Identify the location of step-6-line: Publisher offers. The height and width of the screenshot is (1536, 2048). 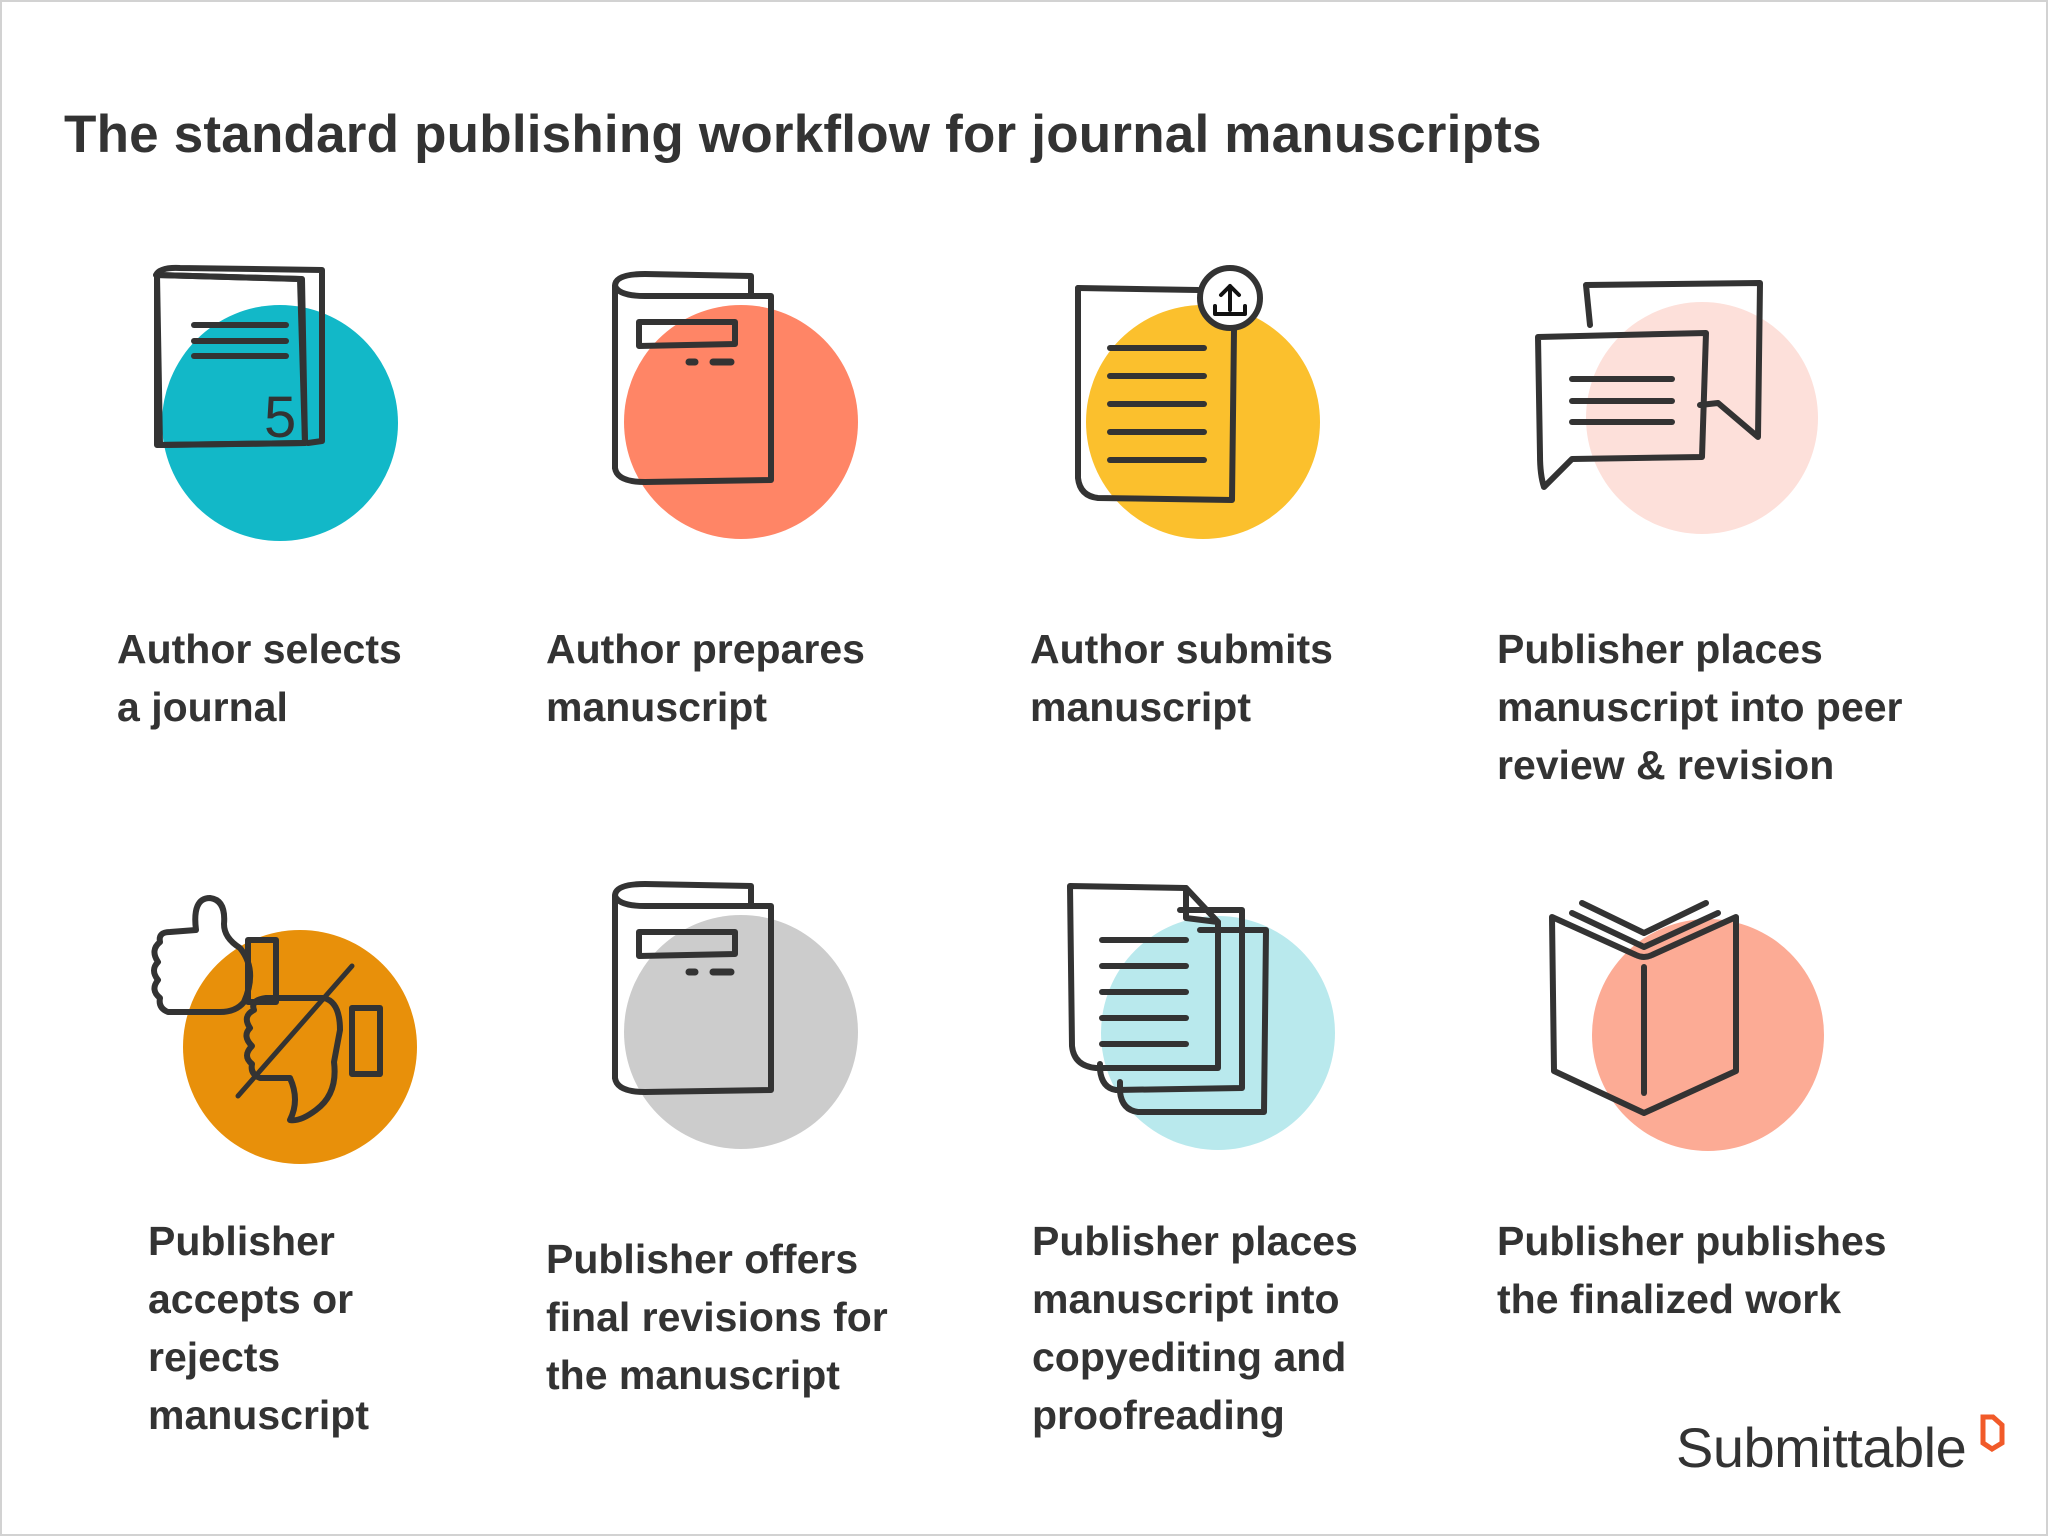
(702, 1259).